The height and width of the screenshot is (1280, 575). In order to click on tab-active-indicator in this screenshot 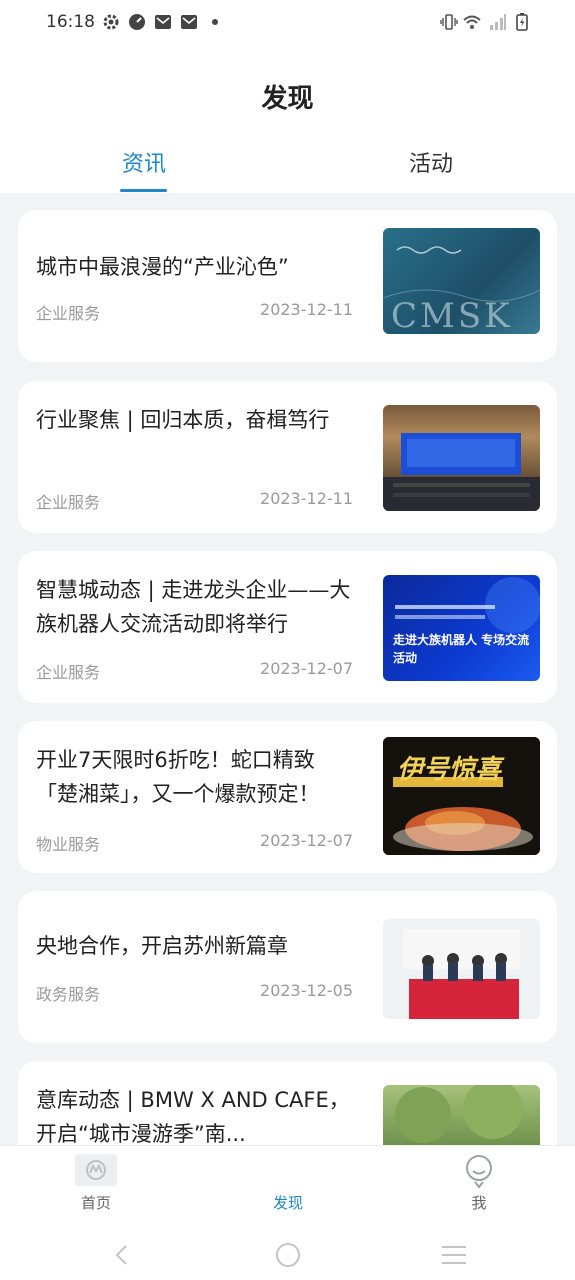, I will do `click(143, 190)`.